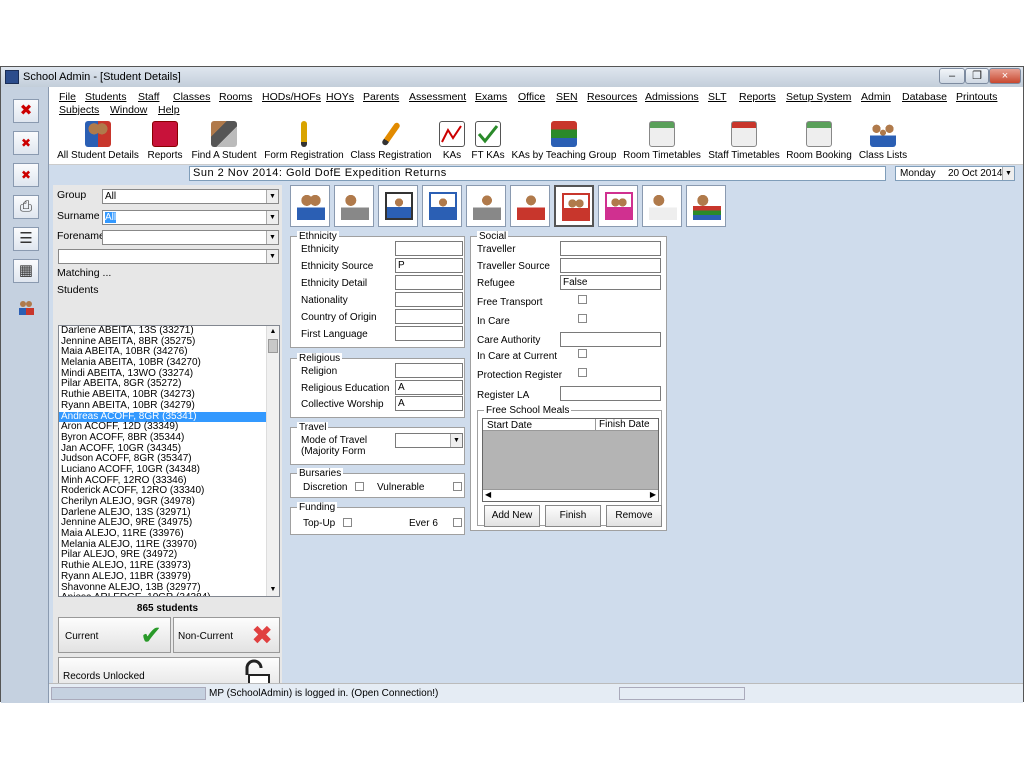  I want to click on extra-filter-select: ▼, so click(168, 256).